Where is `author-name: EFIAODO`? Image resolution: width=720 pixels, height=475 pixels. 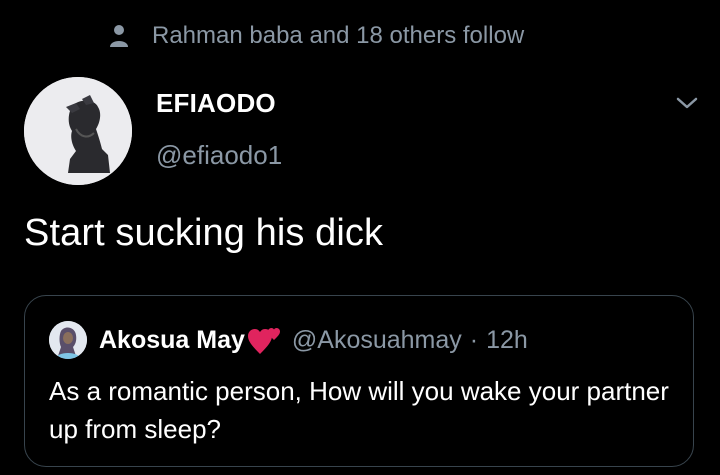
author-name: EFIAODO is located at coordinates (216, 103).